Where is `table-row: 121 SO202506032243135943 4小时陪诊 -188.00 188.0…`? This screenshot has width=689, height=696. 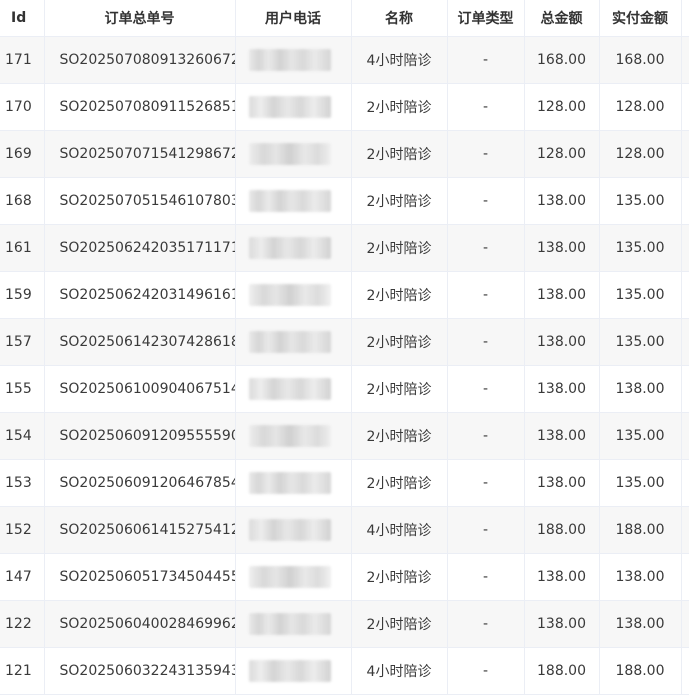 table-row: 121 SO202506032243135943 4小时陪诊 -188.00 188.0… is located at coordinates (344, 671).